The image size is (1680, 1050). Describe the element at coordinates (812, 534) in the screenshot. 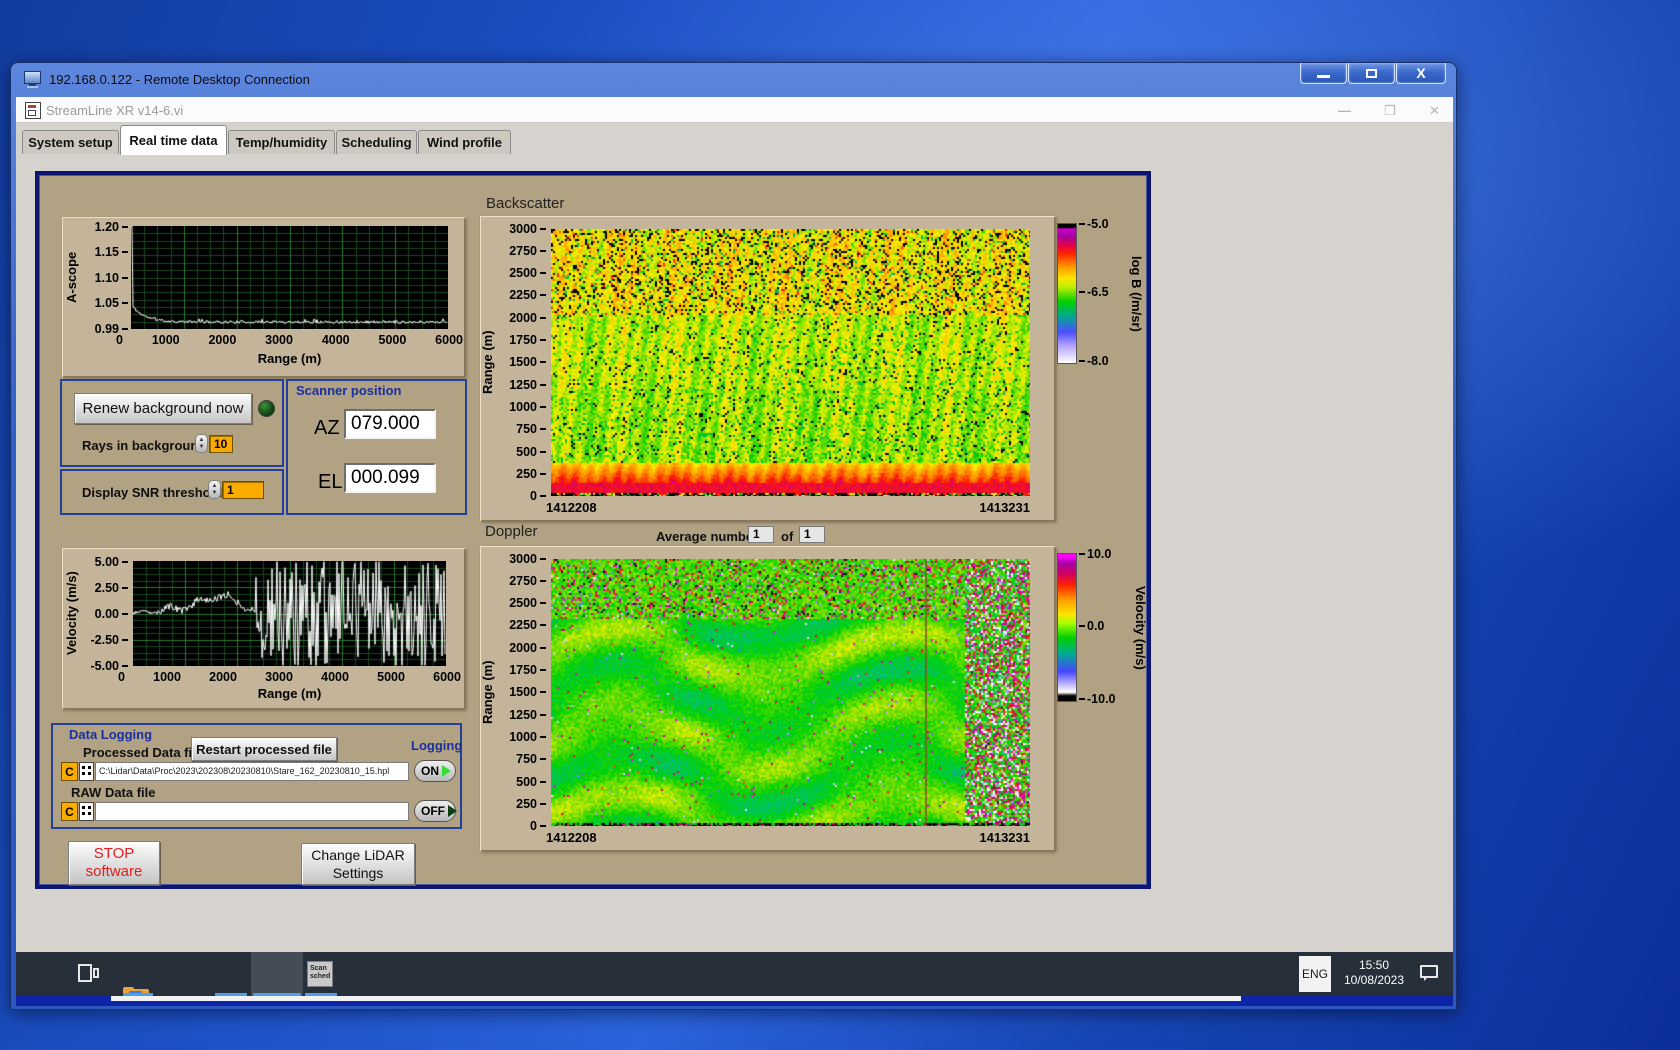

I see `average-total-field: 1` at that location.